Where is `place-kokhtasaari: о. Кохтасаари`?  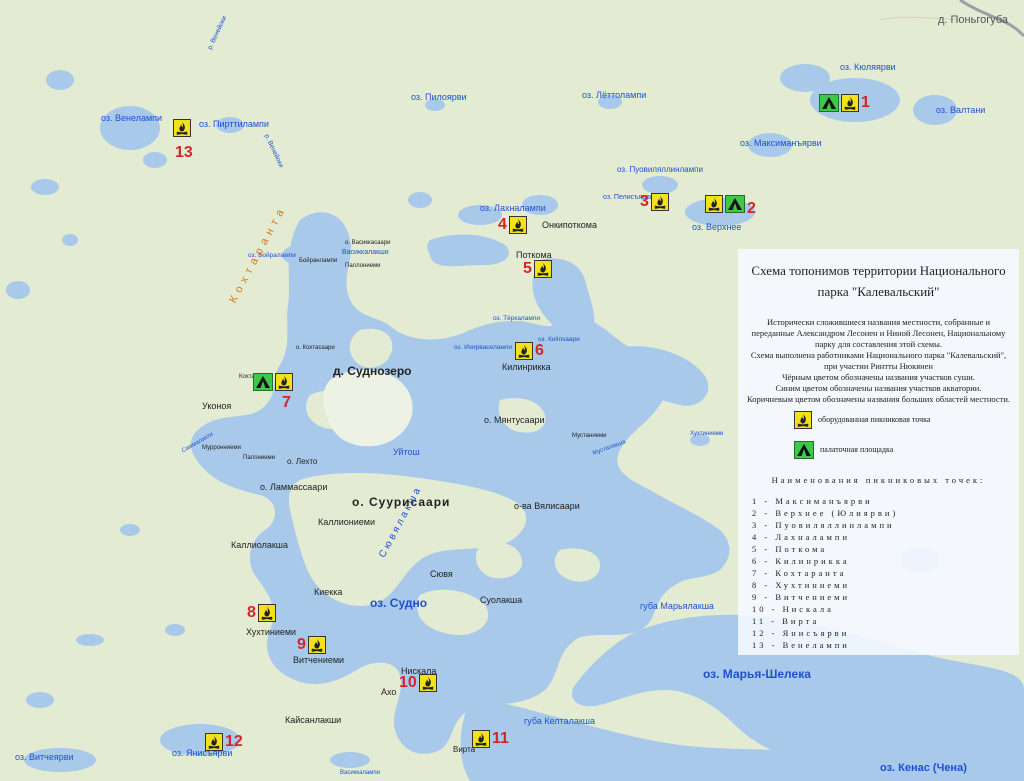 place-kokhtasaari: о. Кохтасаари is located at coordinates (315, 348).